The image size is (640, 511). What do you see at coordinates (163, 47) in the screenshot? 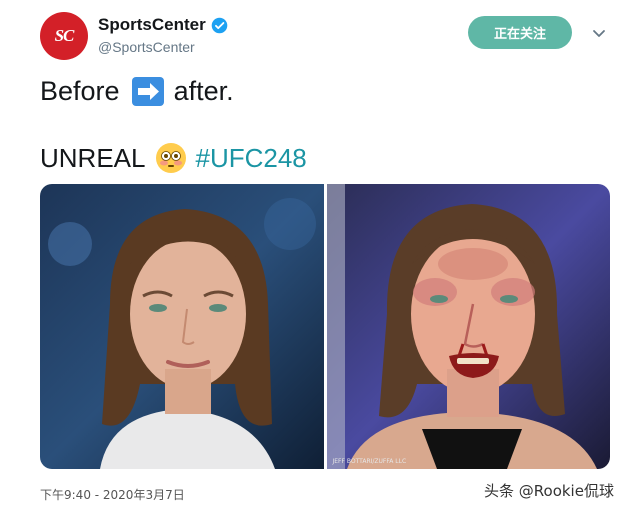
I see `account-handle: @SportsCenter` at bounding box center [163, 47].